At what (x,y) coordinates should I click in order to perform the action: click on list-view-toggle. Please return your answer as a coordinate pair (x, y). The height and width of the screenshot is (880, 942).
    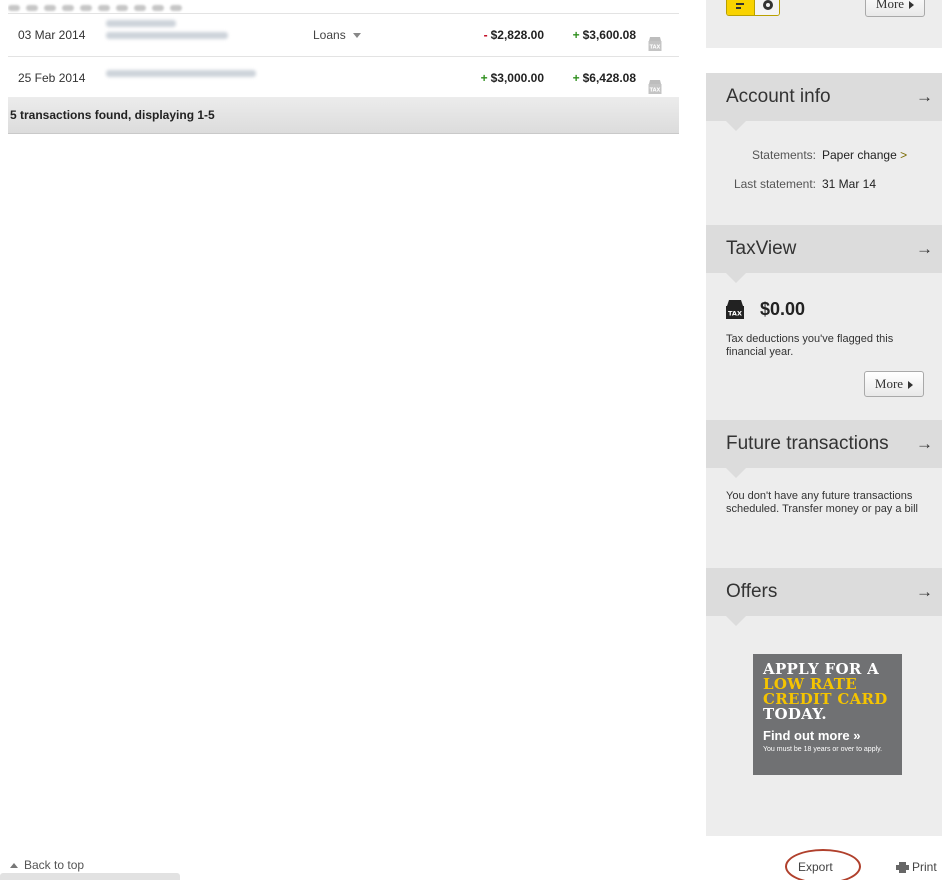
    Looking at the image, I should click on (740, 7).